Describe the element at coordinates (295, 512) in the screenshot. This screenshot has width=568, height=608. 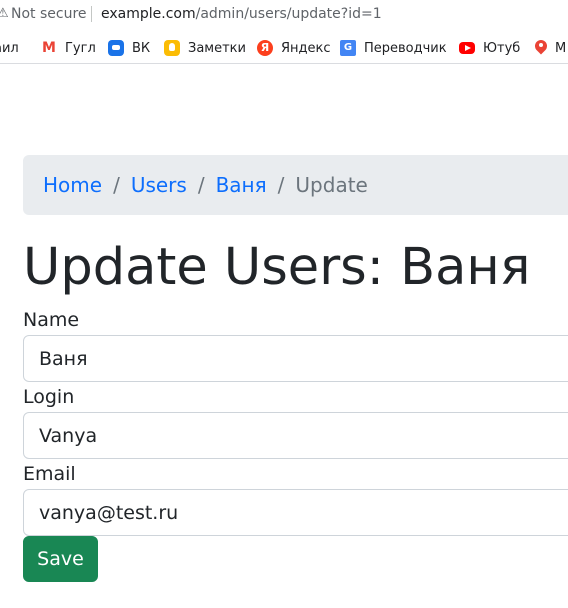
I see `email-field` at that location.